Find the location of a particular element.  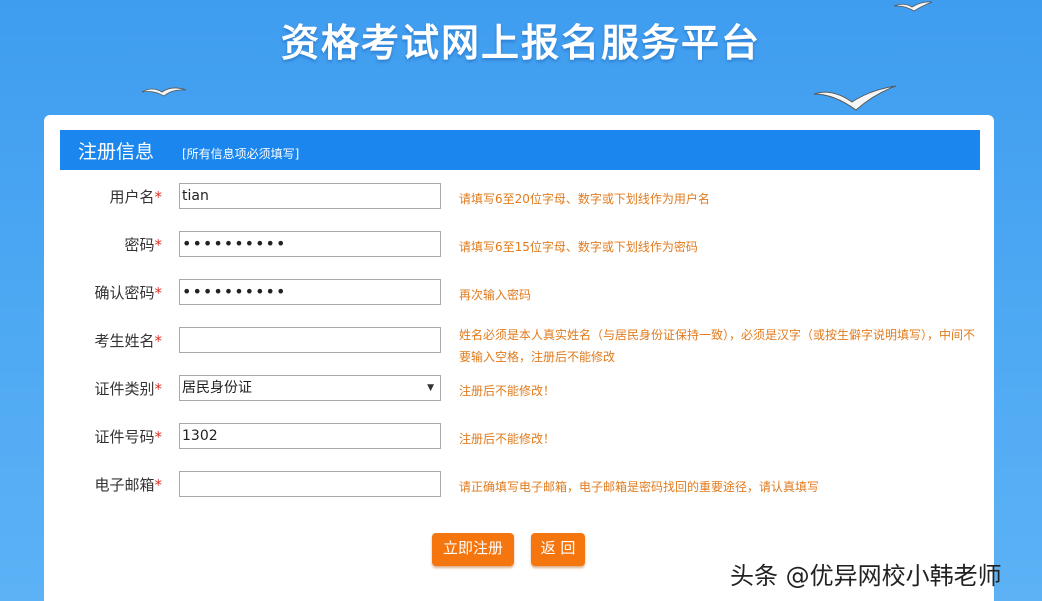

hint-password: 请填写6至15位字母、数字或下划线作为密码 is located at coordinates (578, 247).